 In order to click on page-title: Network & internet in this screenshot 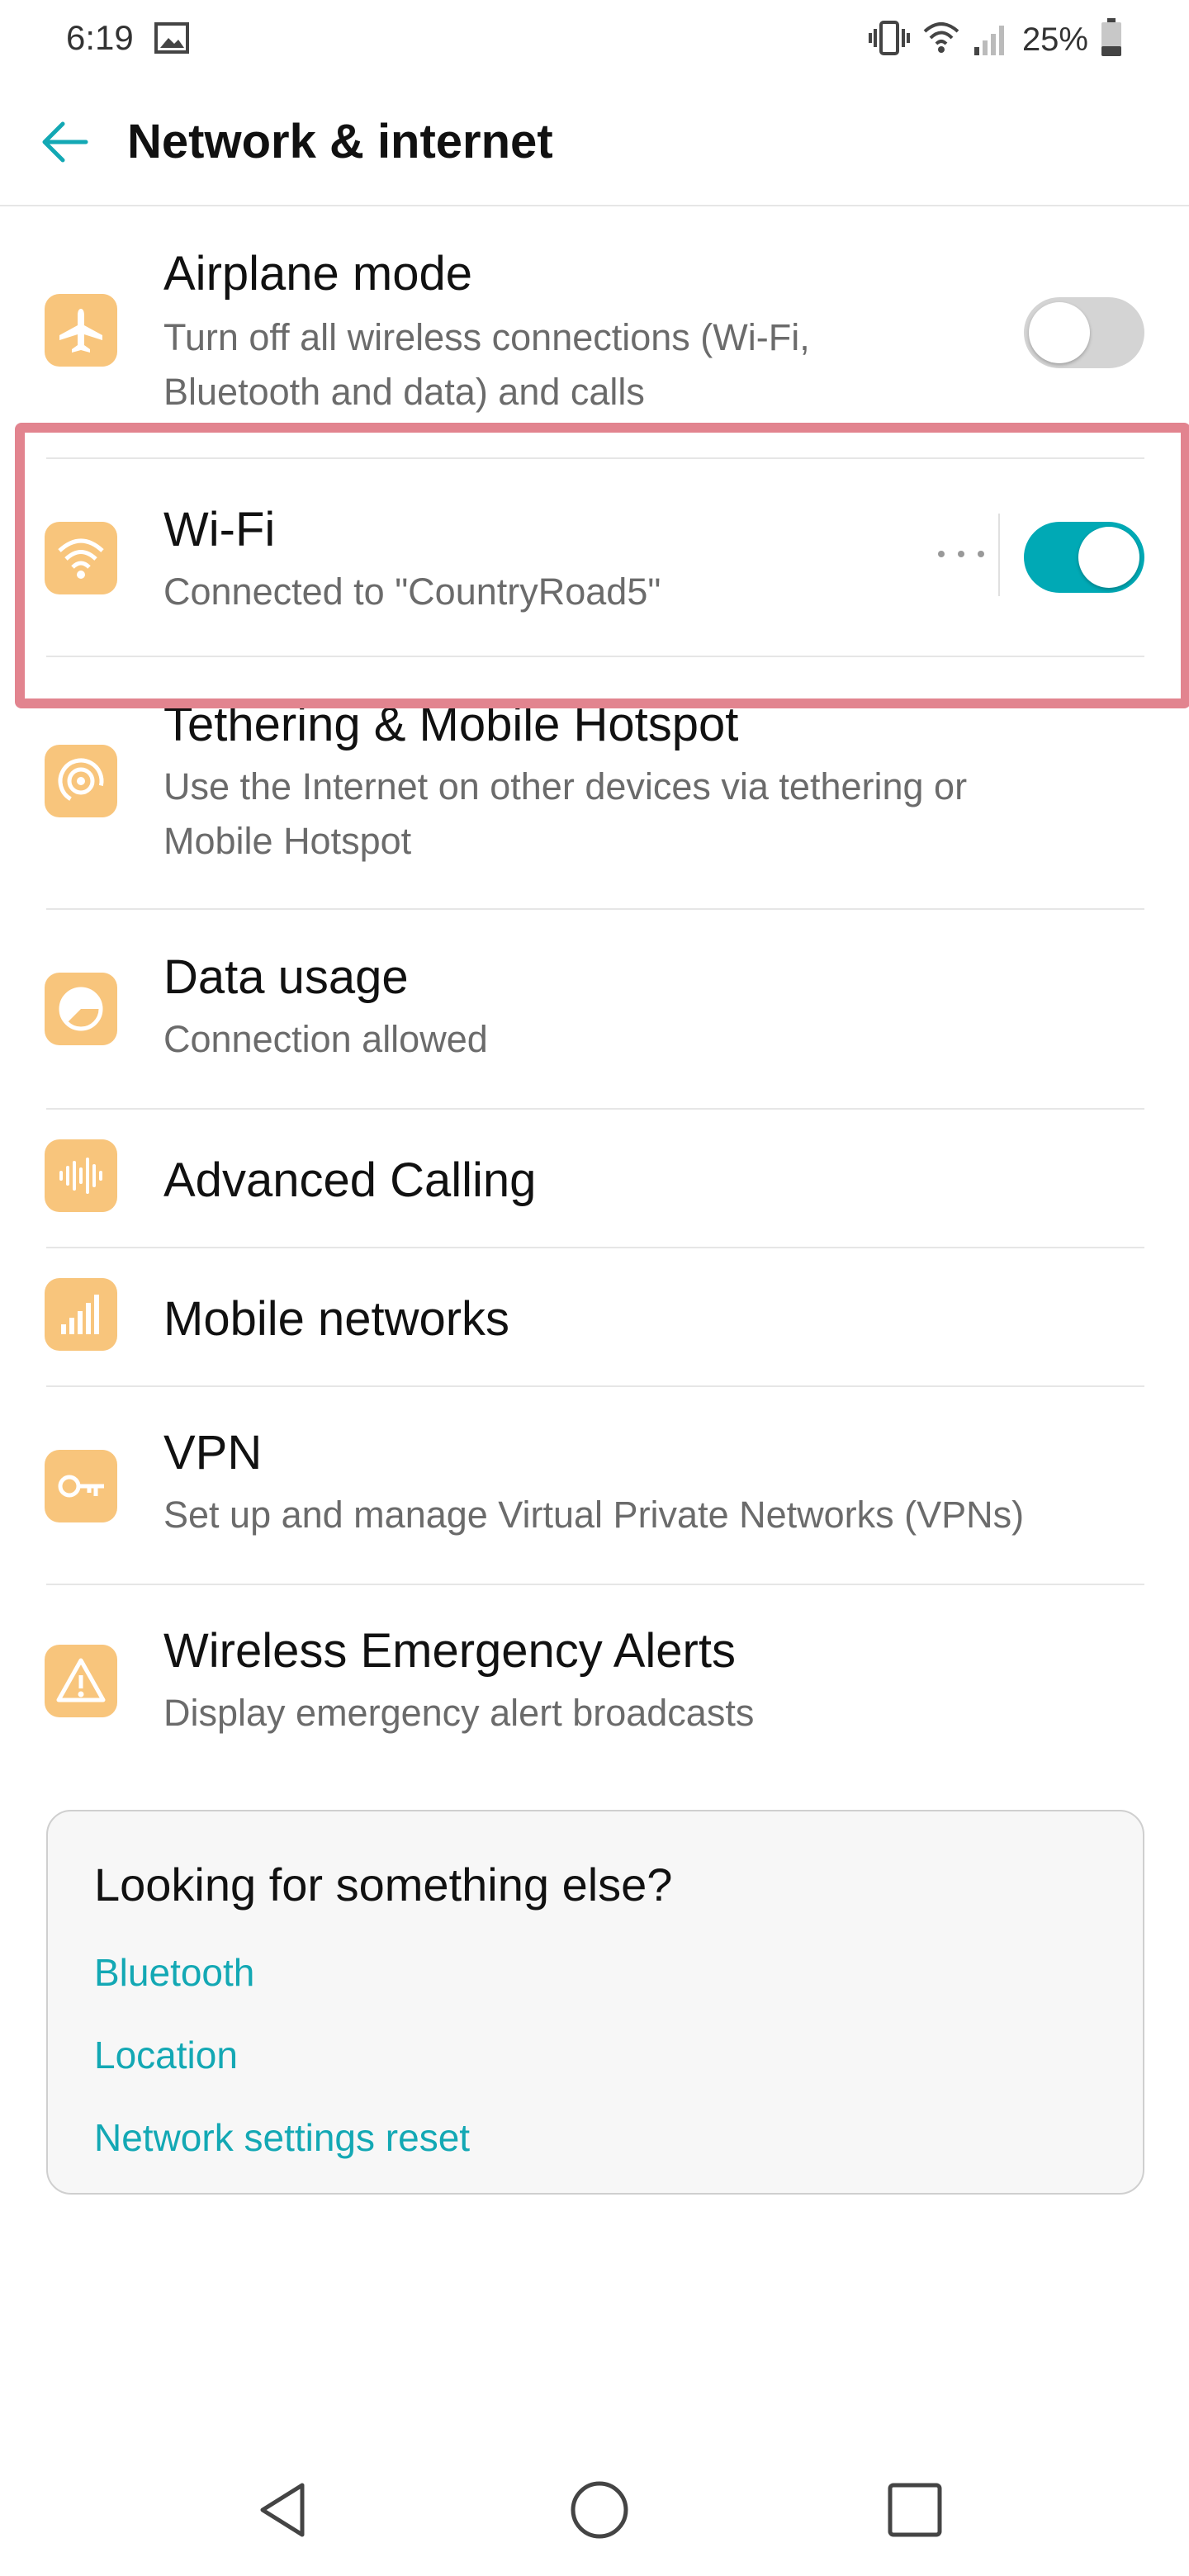, I will do `click(340, 141)`.